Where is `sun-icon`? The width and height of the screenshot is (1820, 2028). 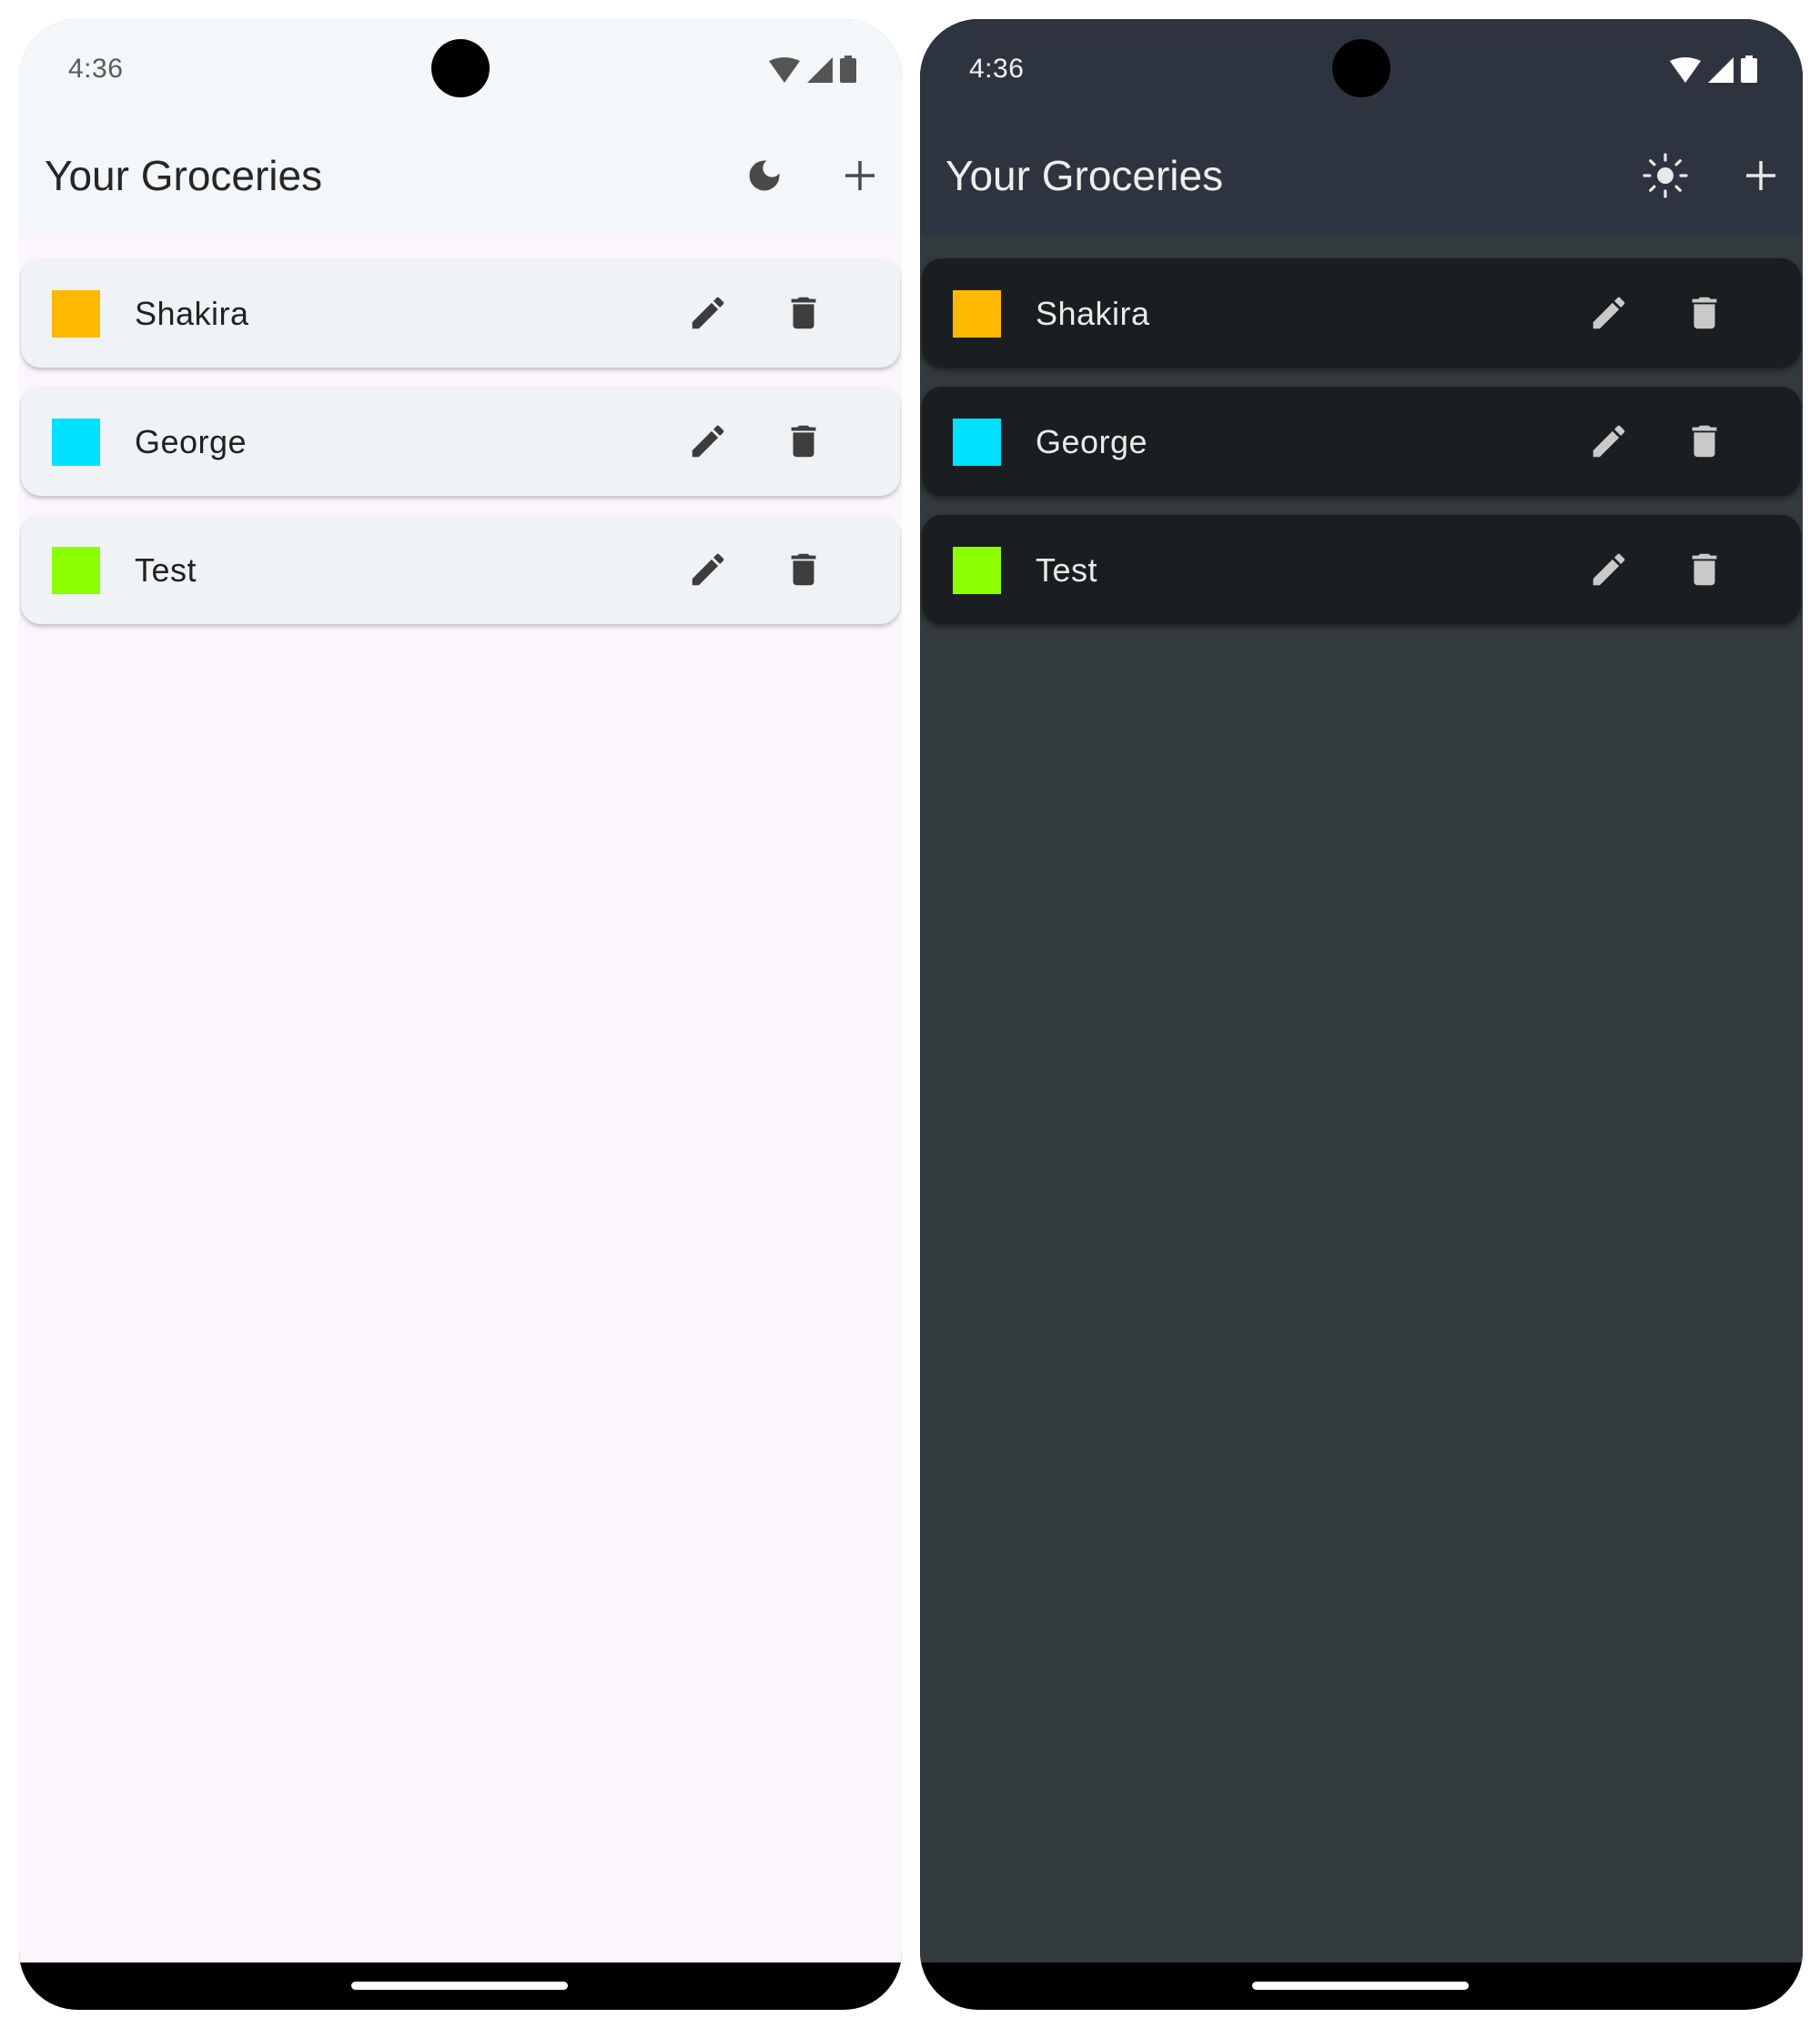 sun-icon is located at coordinates (1666, 175).